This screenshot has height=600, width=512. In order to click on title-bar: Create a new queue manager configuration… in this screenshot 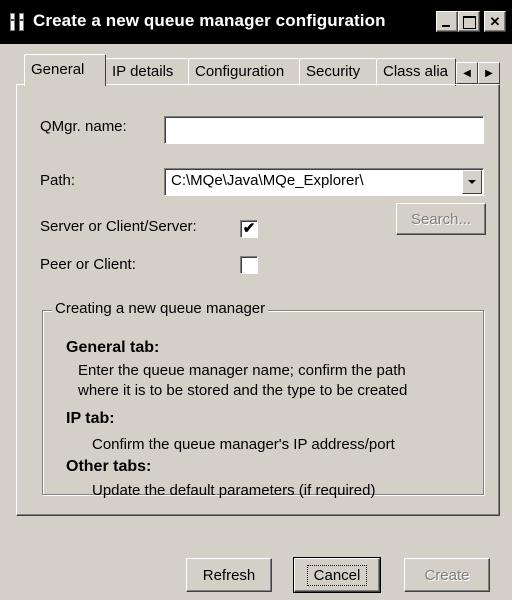, I will do `click(256, 22)`.